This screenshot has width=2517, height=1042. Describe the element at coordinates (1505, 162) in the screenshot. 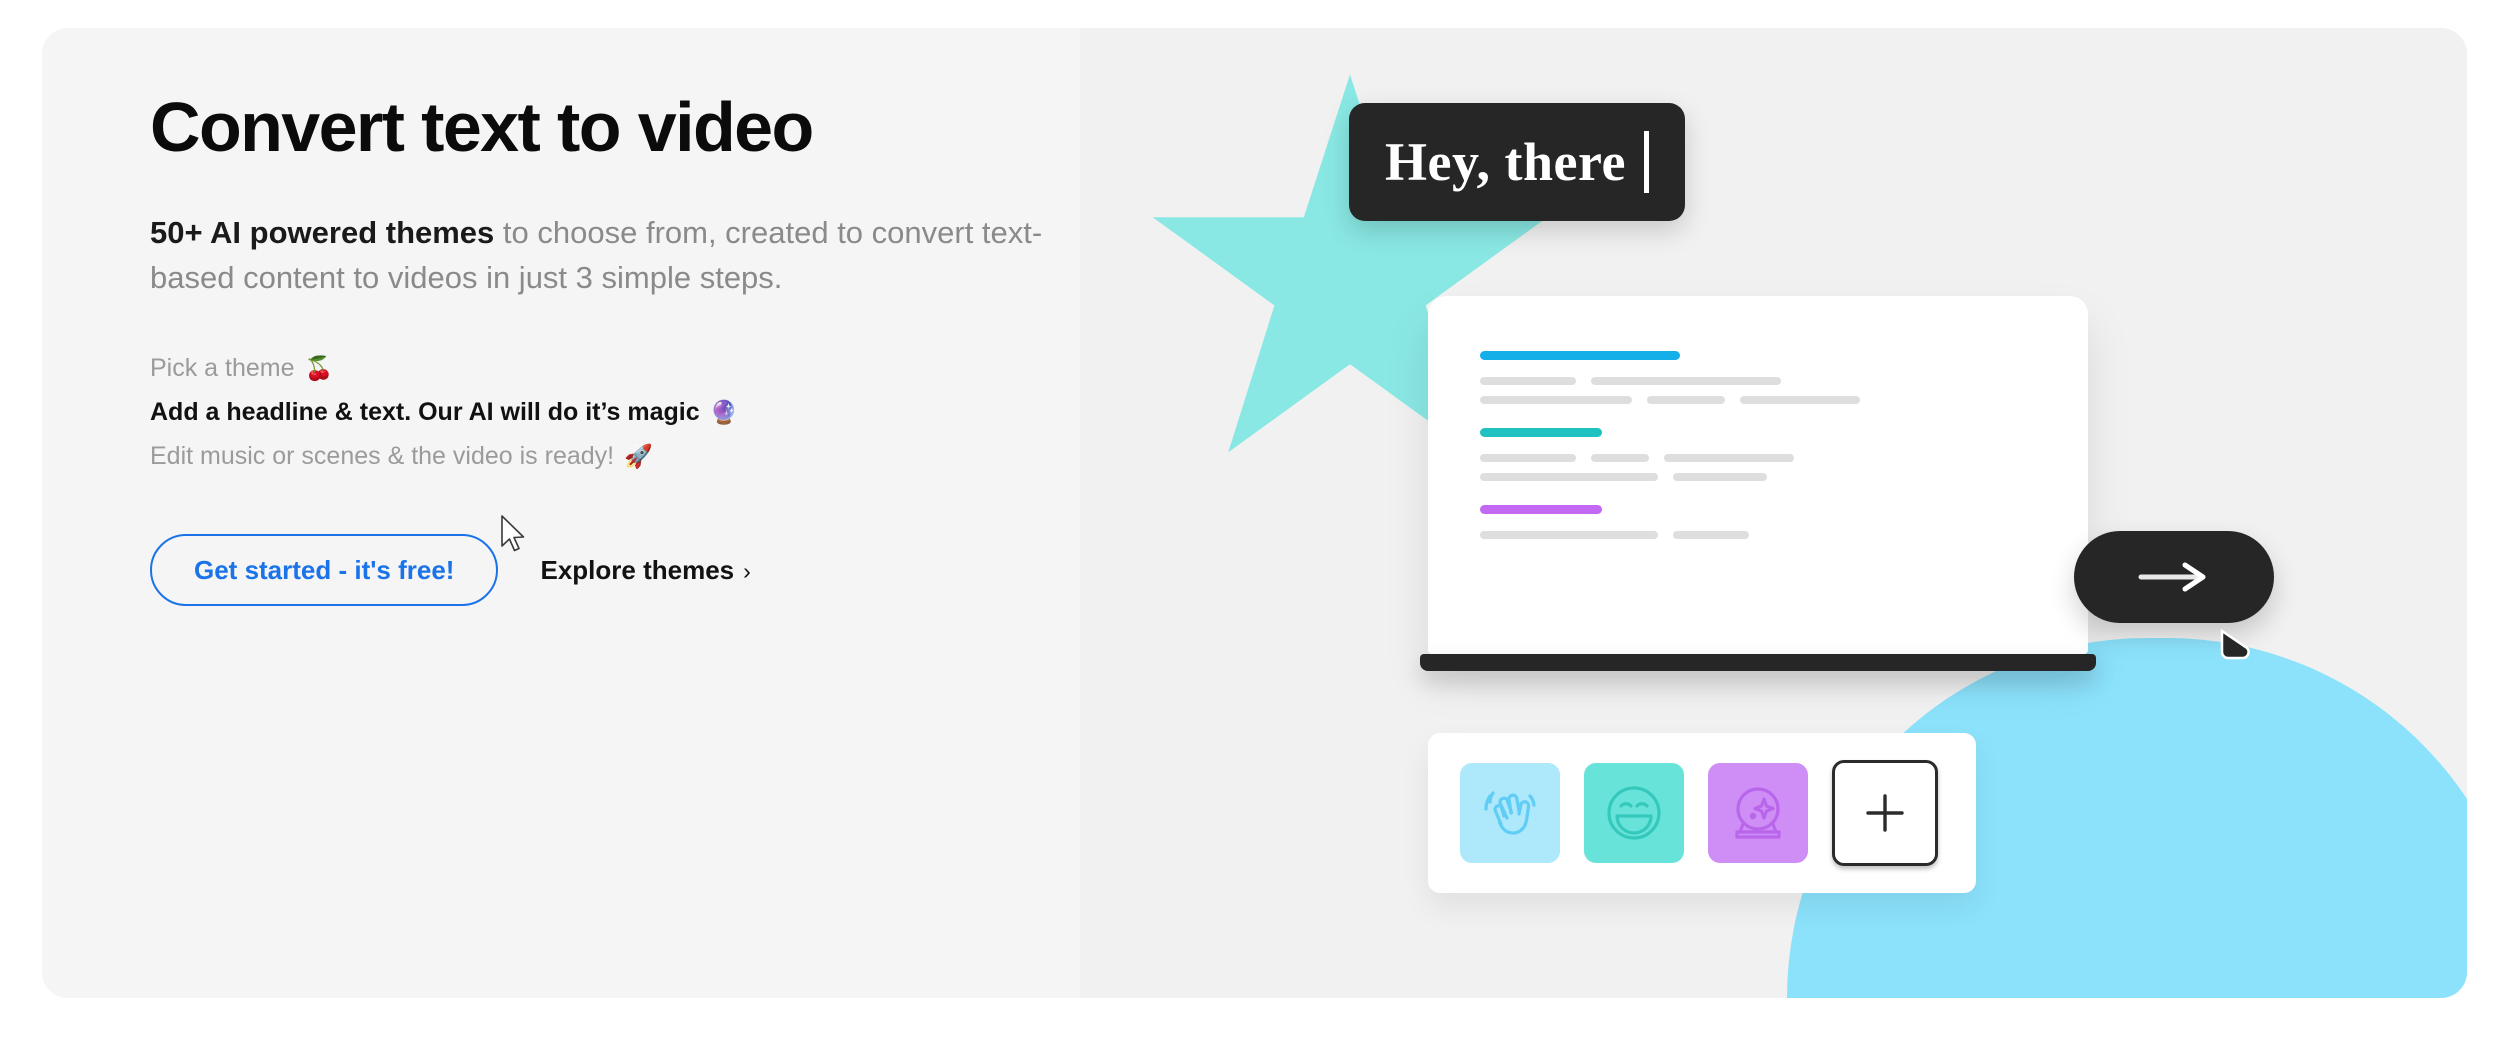

I see `headline-chip-label: Hey, there` at that location.